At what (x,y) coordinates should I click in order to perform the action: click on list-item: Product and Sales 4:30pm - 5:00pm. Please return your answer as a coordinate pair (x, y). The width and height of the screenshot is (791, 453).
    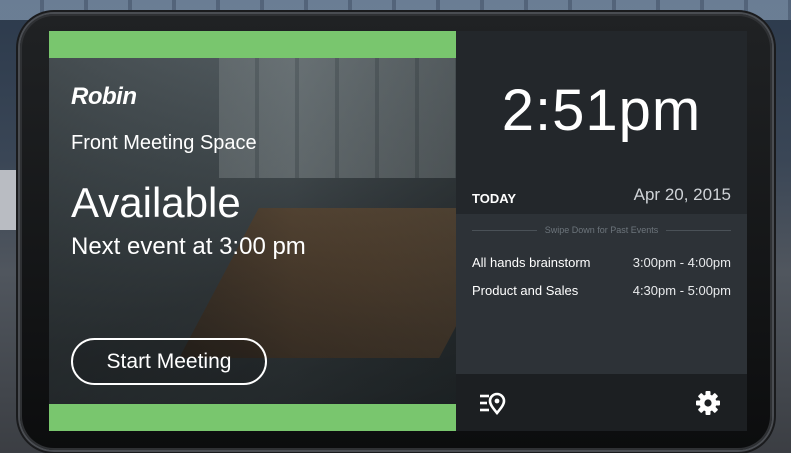
    Looking at the image, I should click on (601, 293).